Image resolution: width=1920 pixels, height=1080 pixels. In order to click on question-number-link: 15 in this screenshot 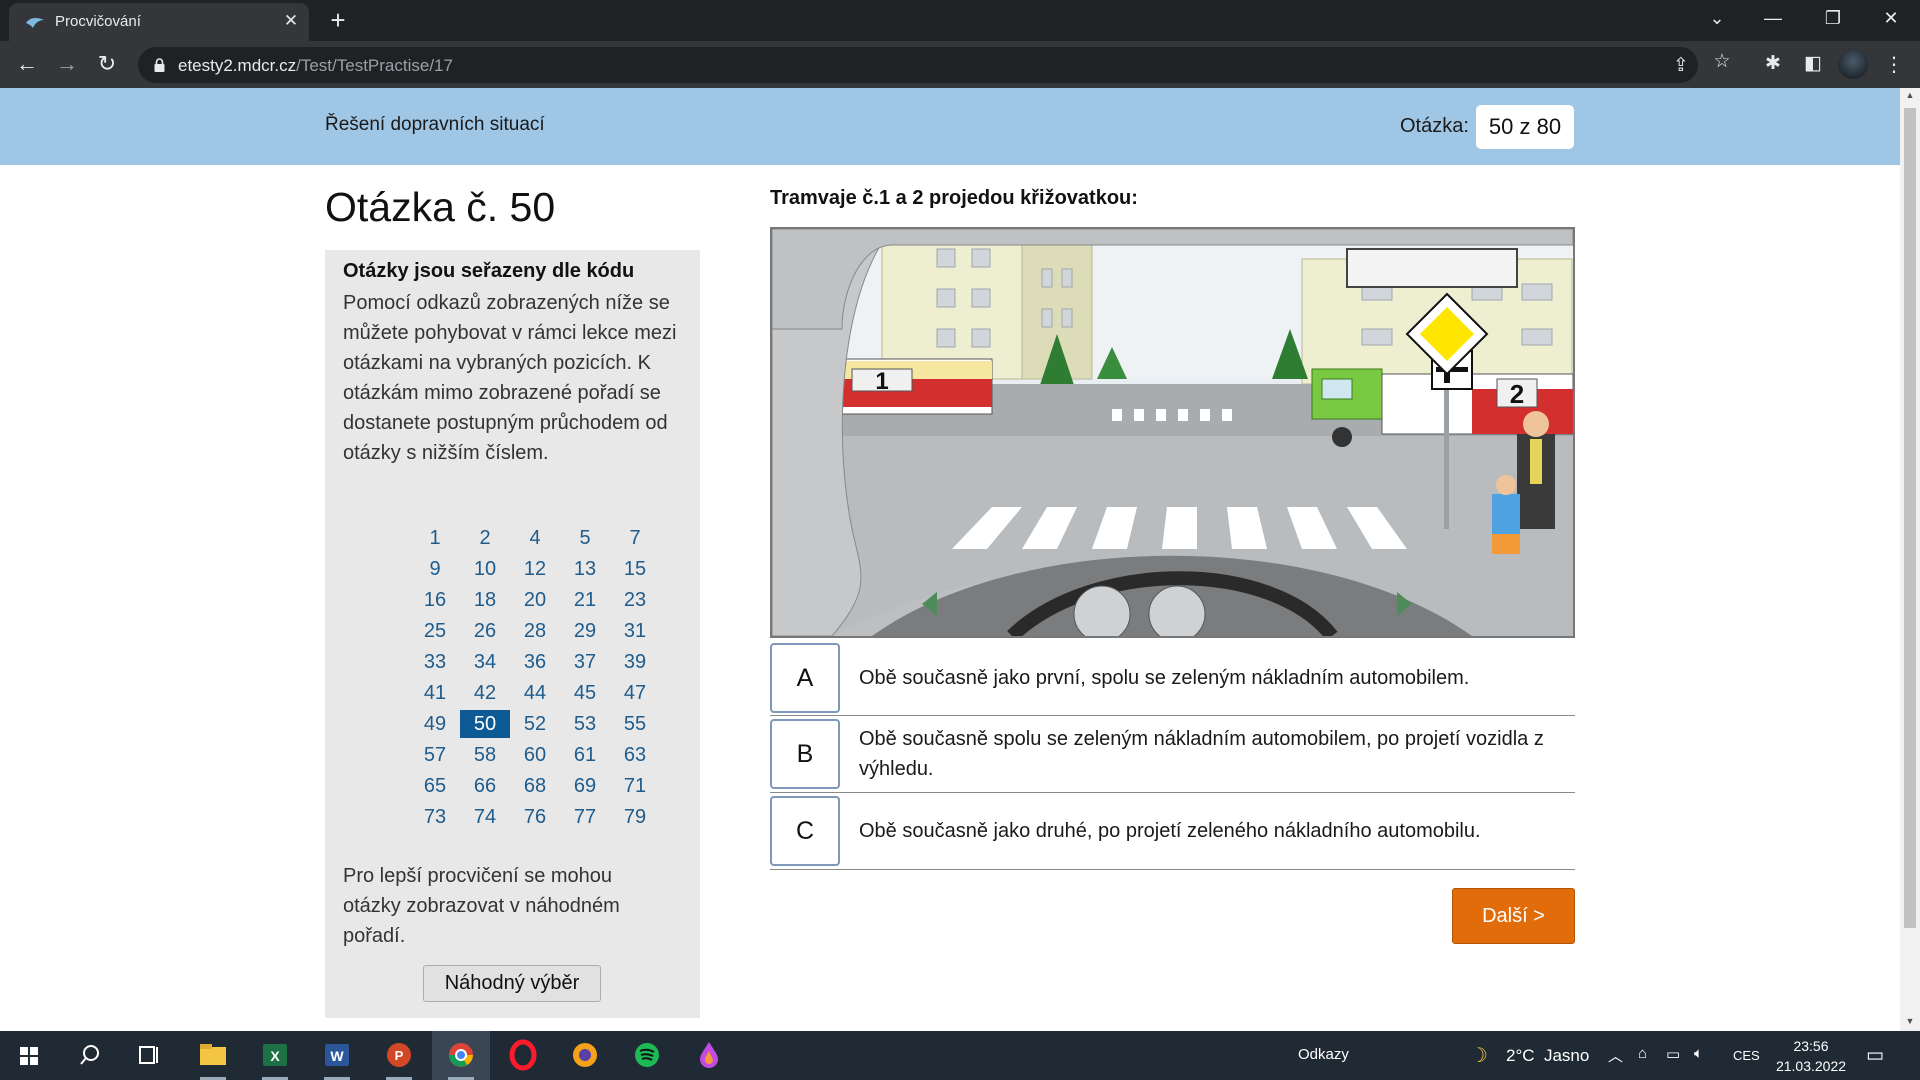, I will do `click(635, 569)`.